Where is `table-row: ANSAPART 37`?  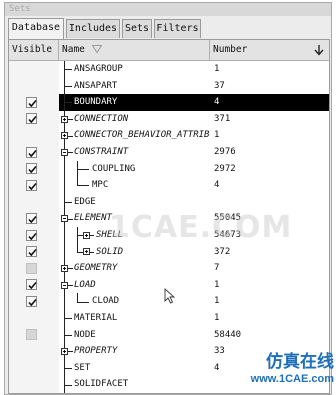
table-row: ANSAPART 37 is located at coordinates (169, 86).